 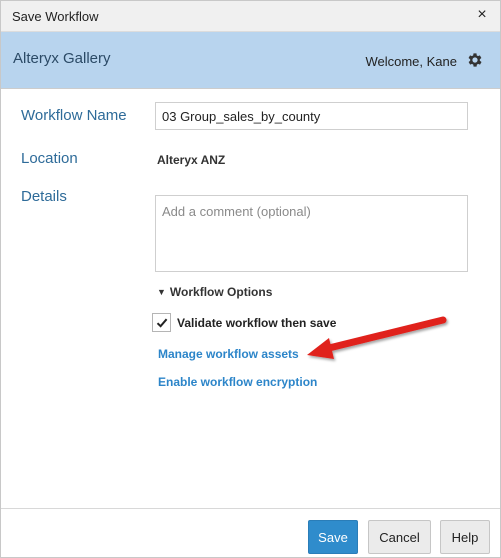 I want to click on checkmark-icon, so click(x=162, y=323).